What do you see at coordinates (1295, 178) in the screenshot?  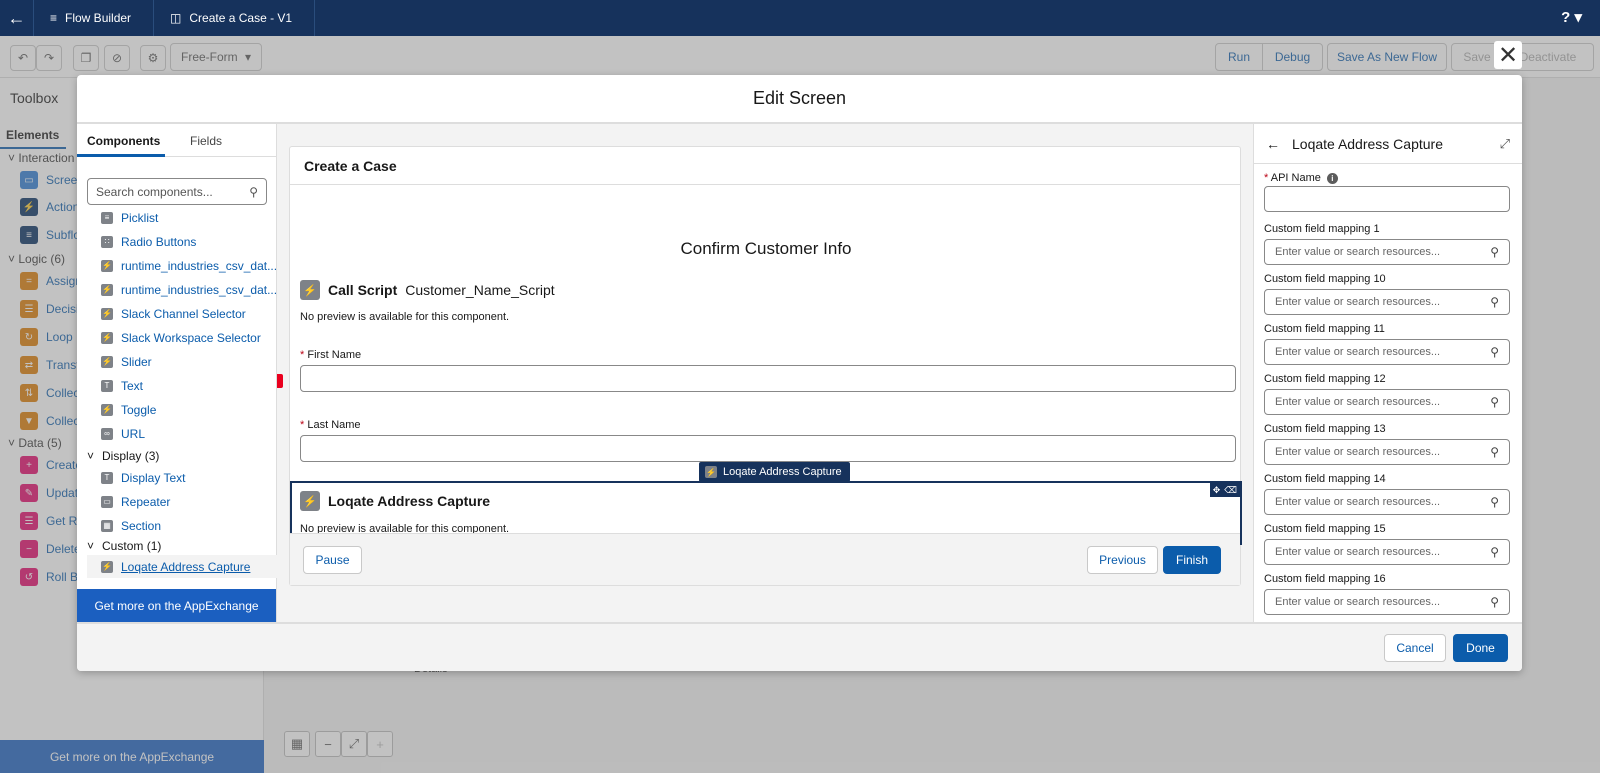 I see `label-text: API Name` at bounding box center [1295, 178].